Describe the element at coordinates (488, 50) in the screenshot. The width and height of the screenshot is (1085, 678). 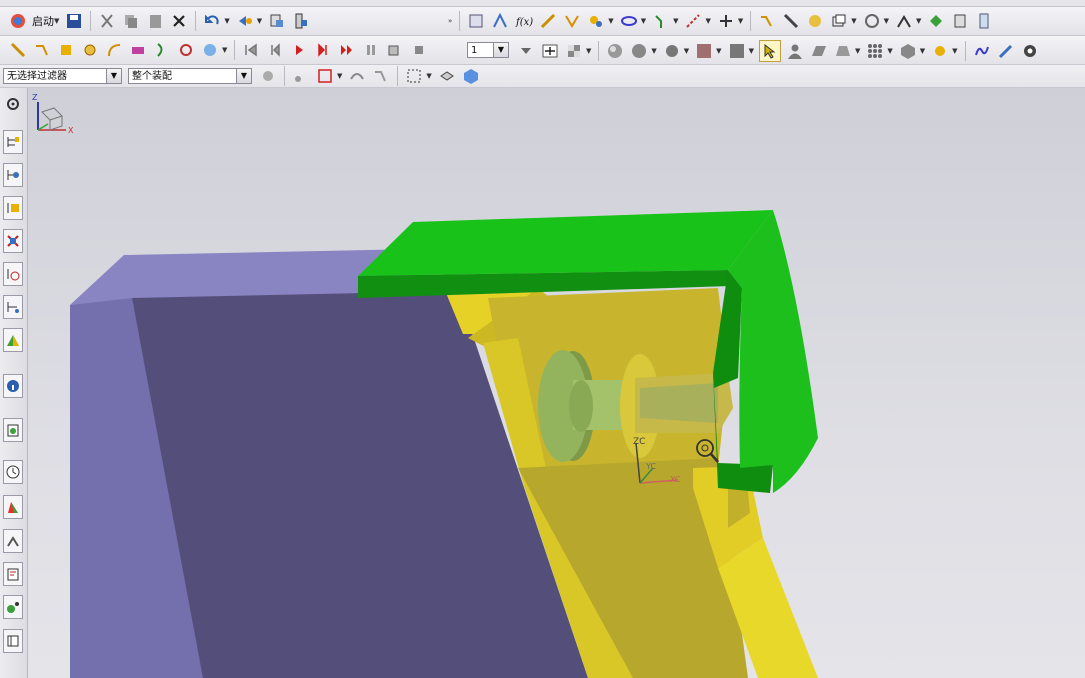
I see `layer-select: 1 ▼` at that location.